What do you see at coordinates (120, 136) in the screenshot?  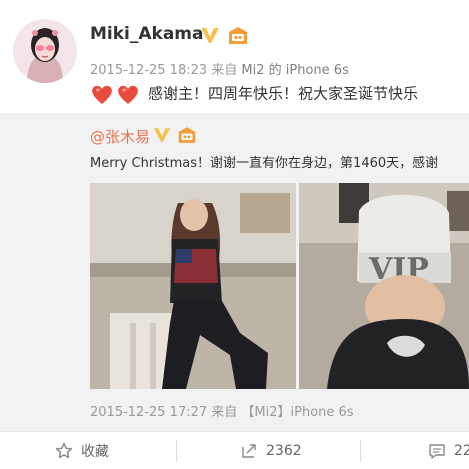 I see `repost-username: @张木易` at bounding box center [120, 136].